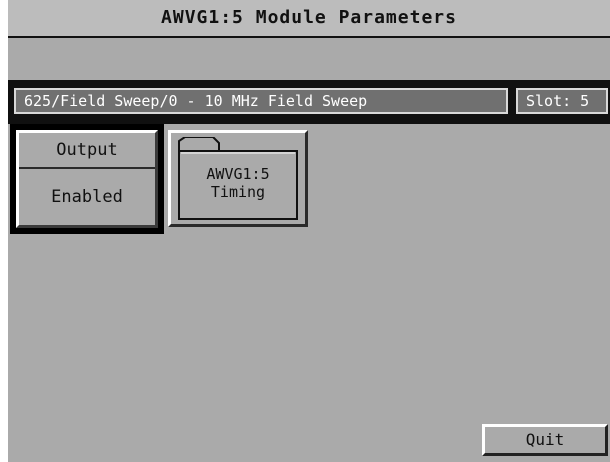 Image resolution: width=610 pixels, height=462 pixels. I want to click on slot-field: Slot: 5, so click(562, 101).